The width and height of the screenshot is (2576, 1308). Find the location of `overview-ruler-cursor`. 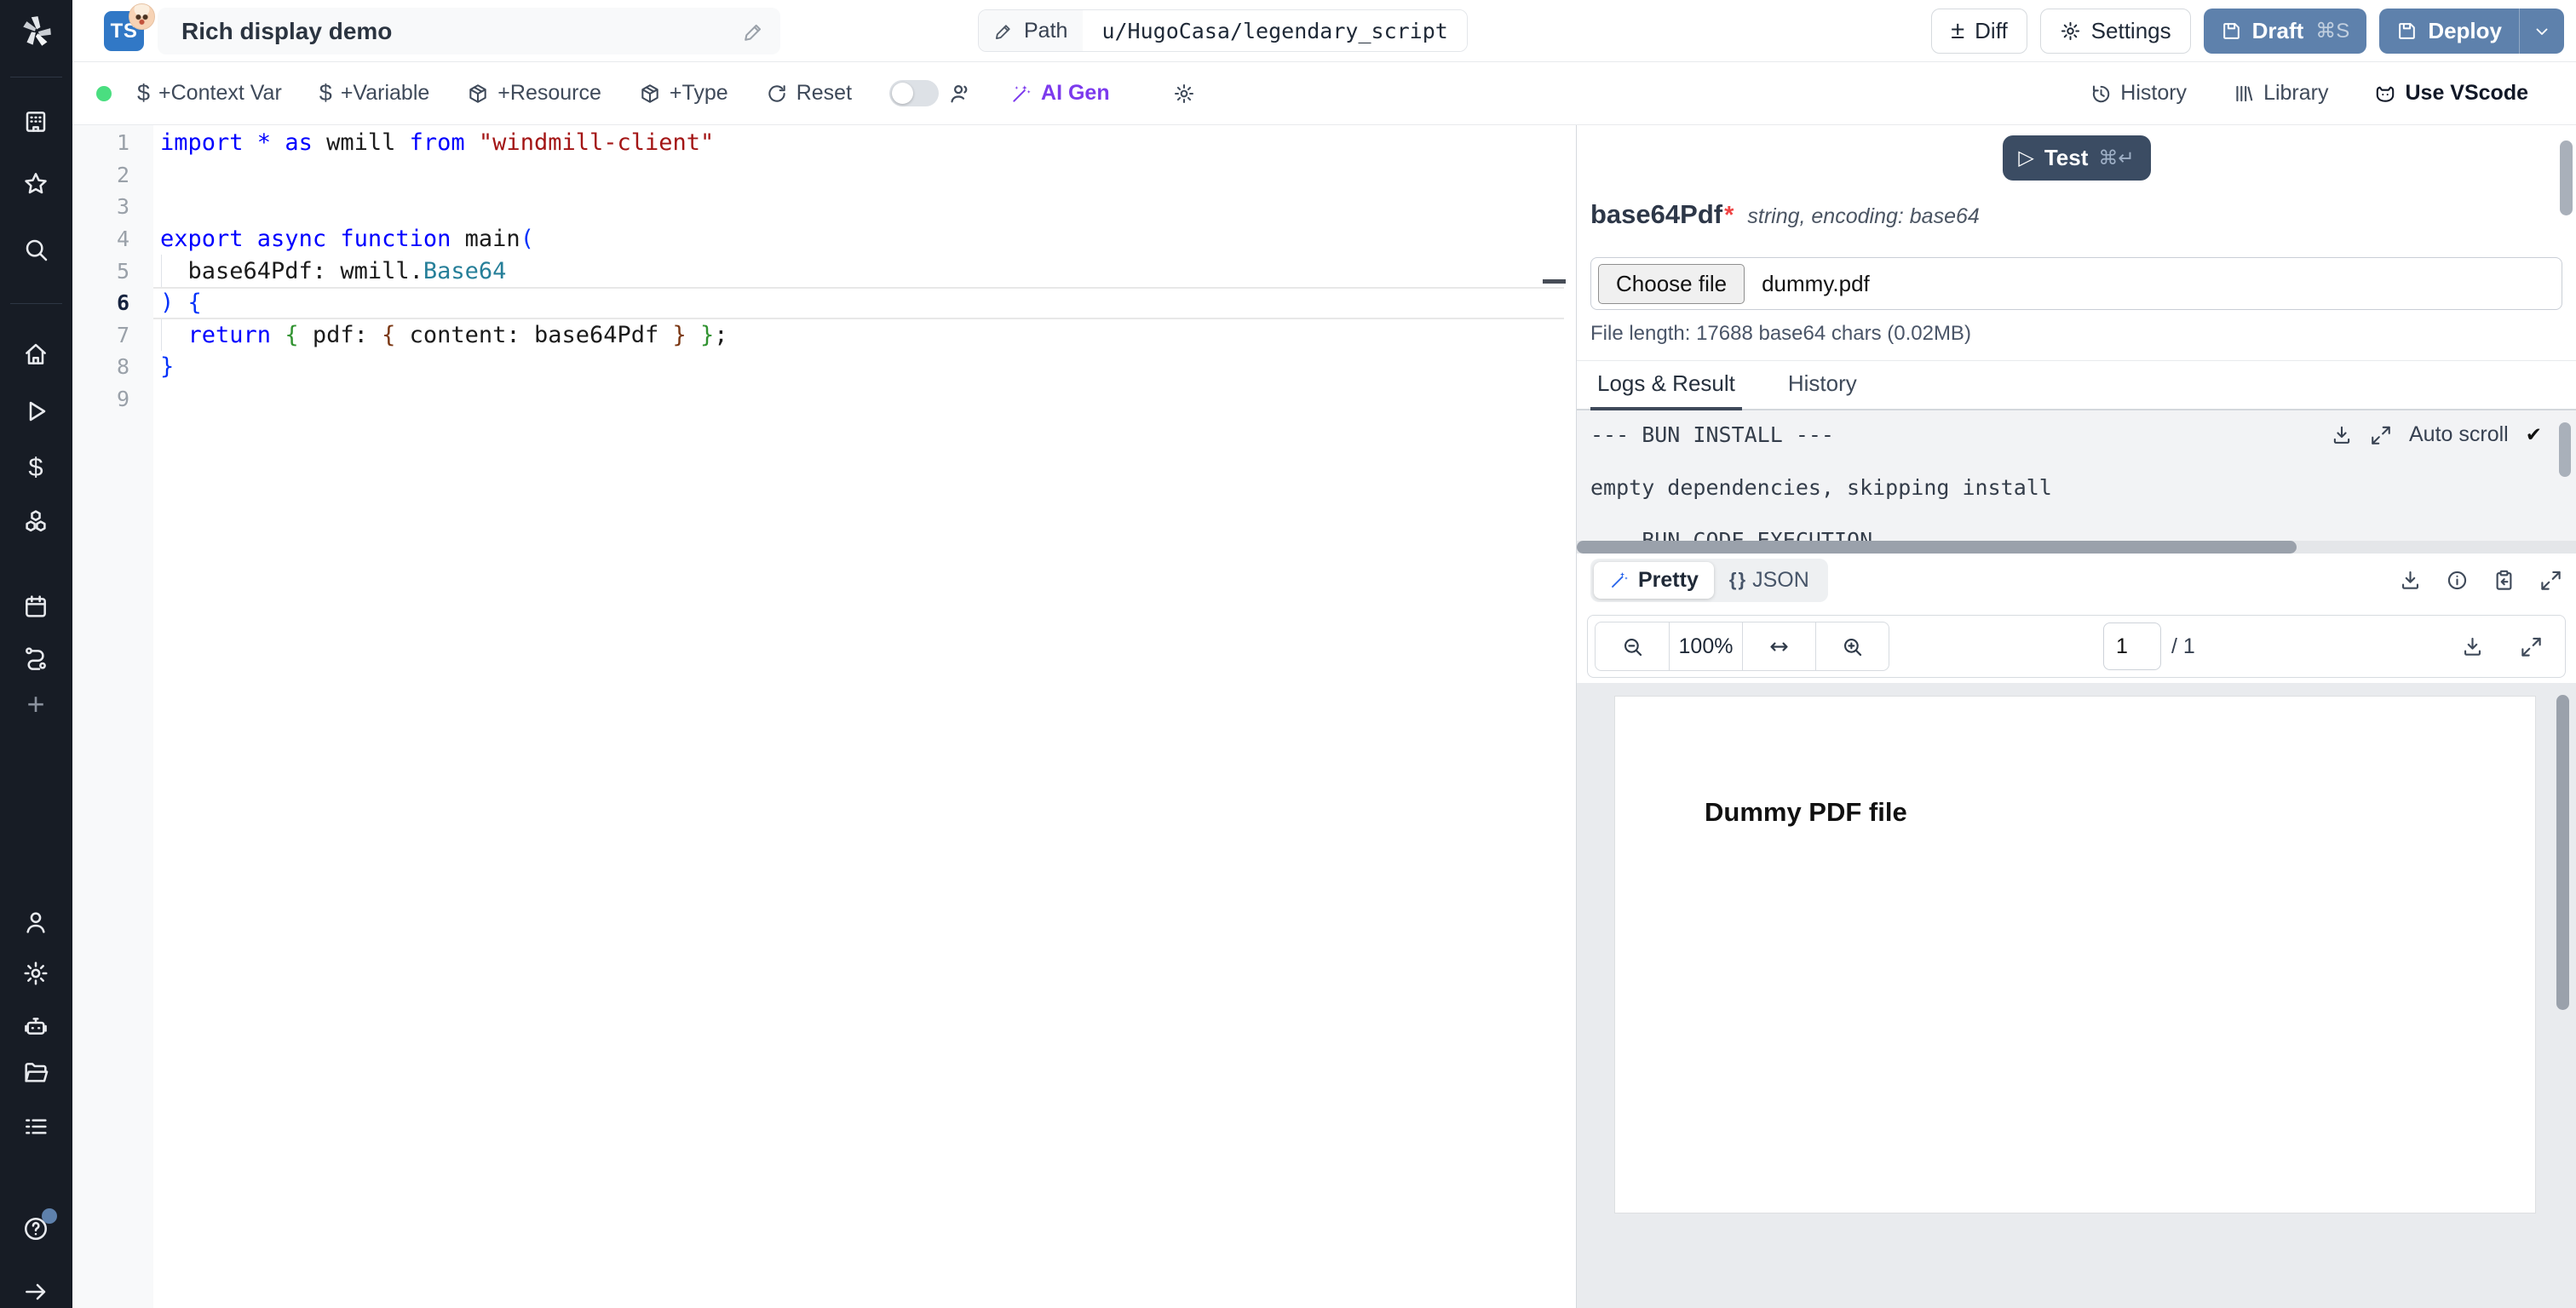

overview-ruler-cursor is located at coordinates (1555, 281).